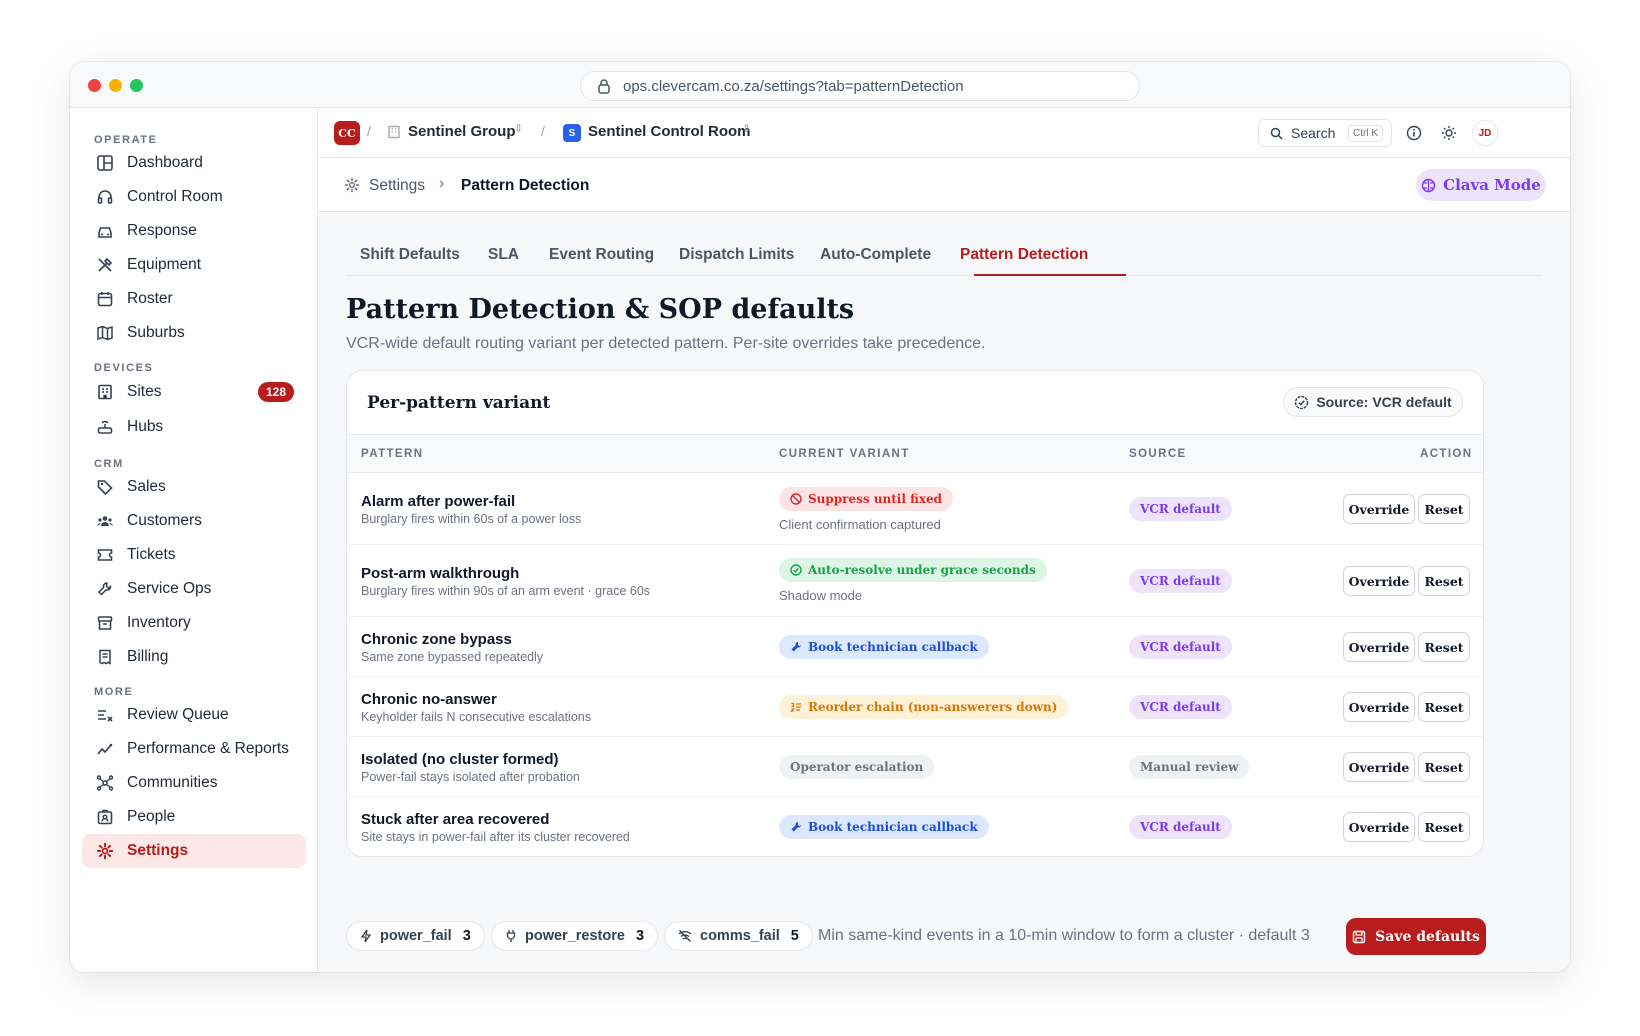  Describe the element at coordinates (884, 647) in the screenshot. I see `variant-chip: Book technician callback` at that location.